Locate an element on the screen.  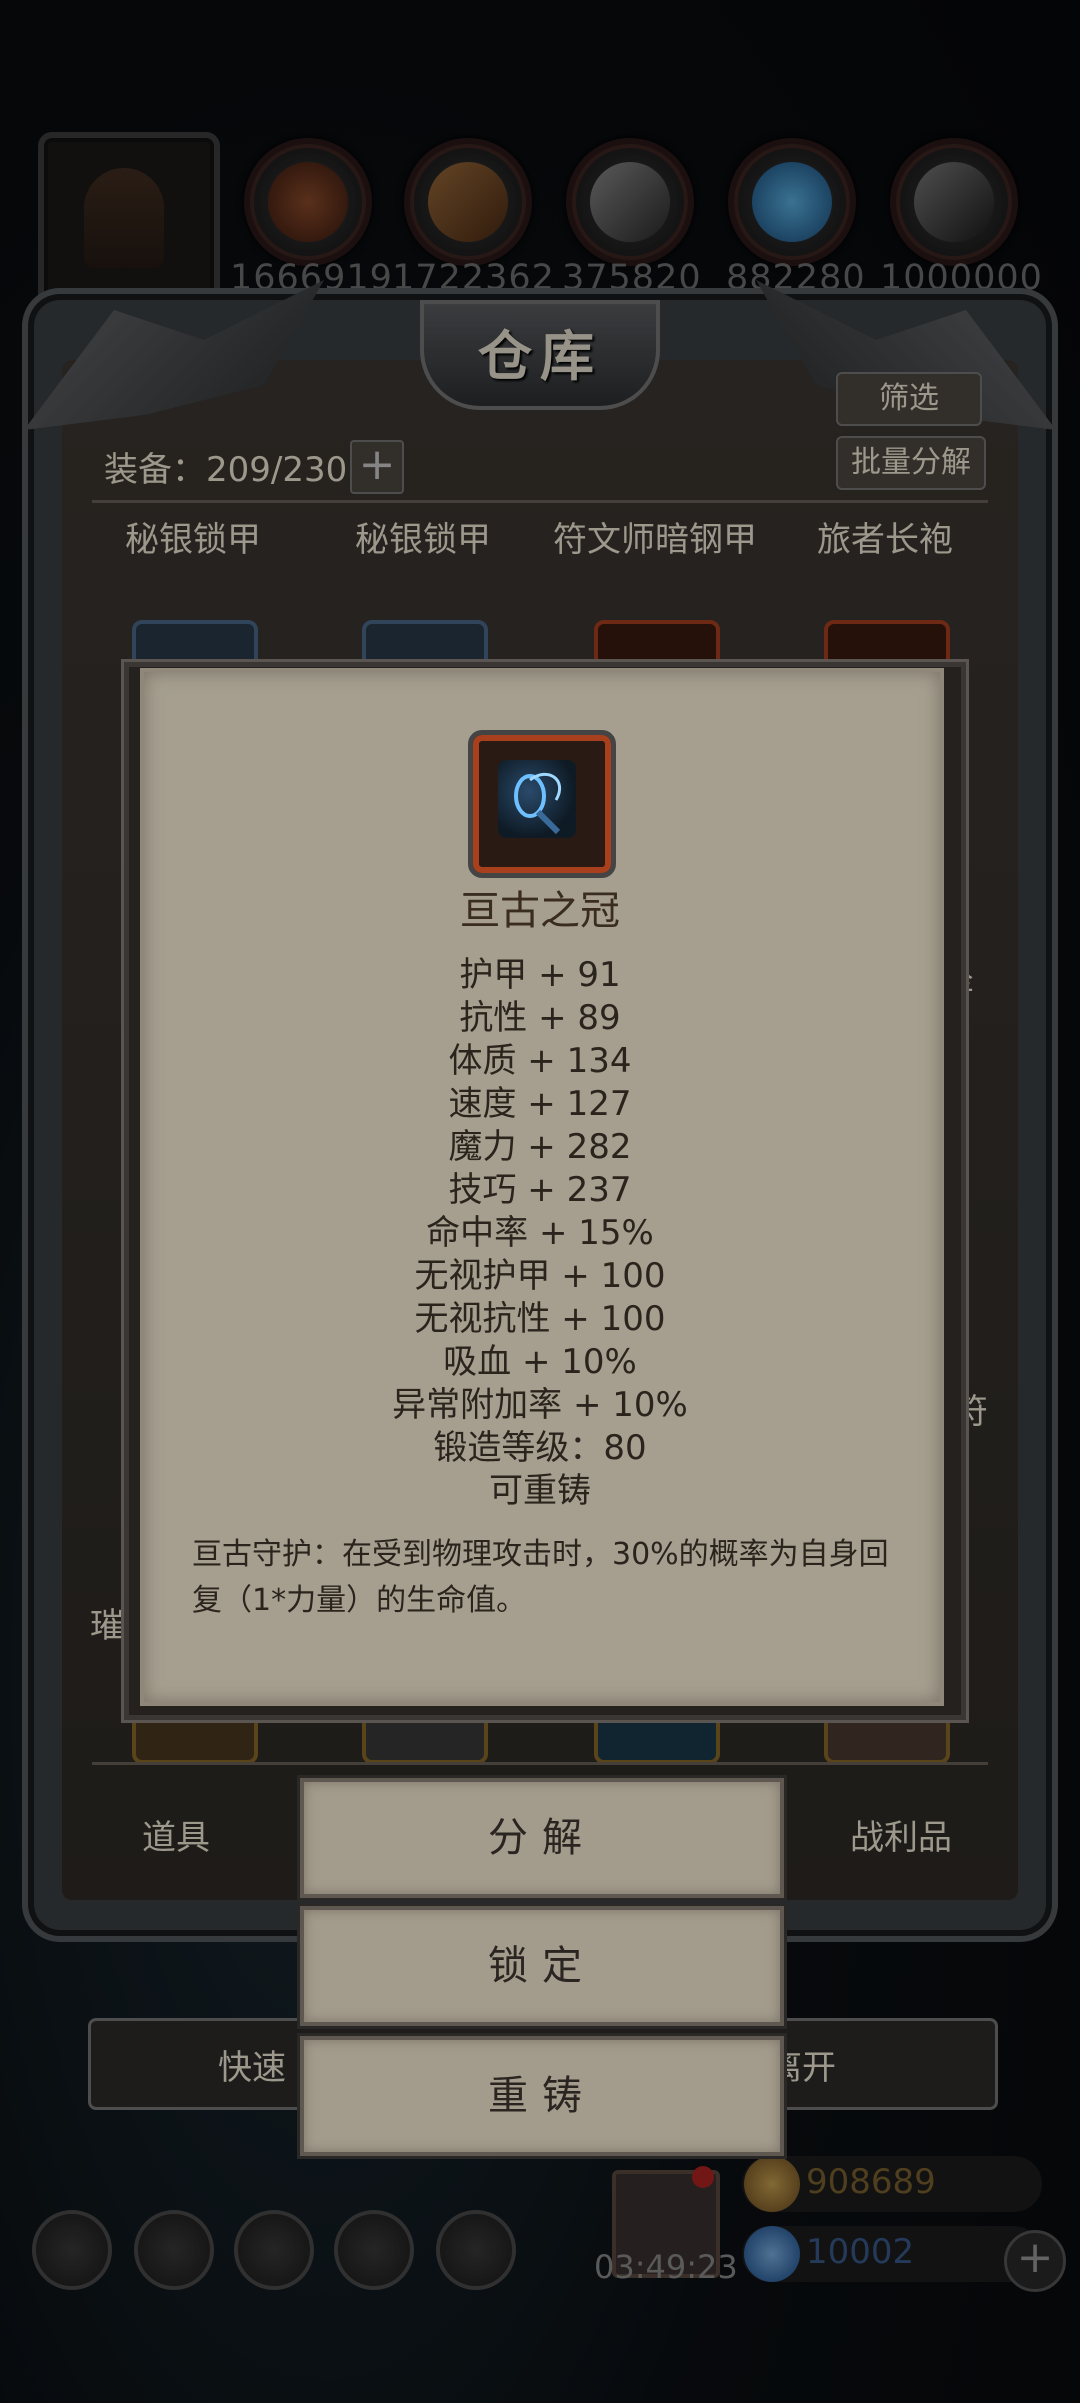
stat-hit-rate: 命中率 + 15% is located at coordinates (540, 1233).